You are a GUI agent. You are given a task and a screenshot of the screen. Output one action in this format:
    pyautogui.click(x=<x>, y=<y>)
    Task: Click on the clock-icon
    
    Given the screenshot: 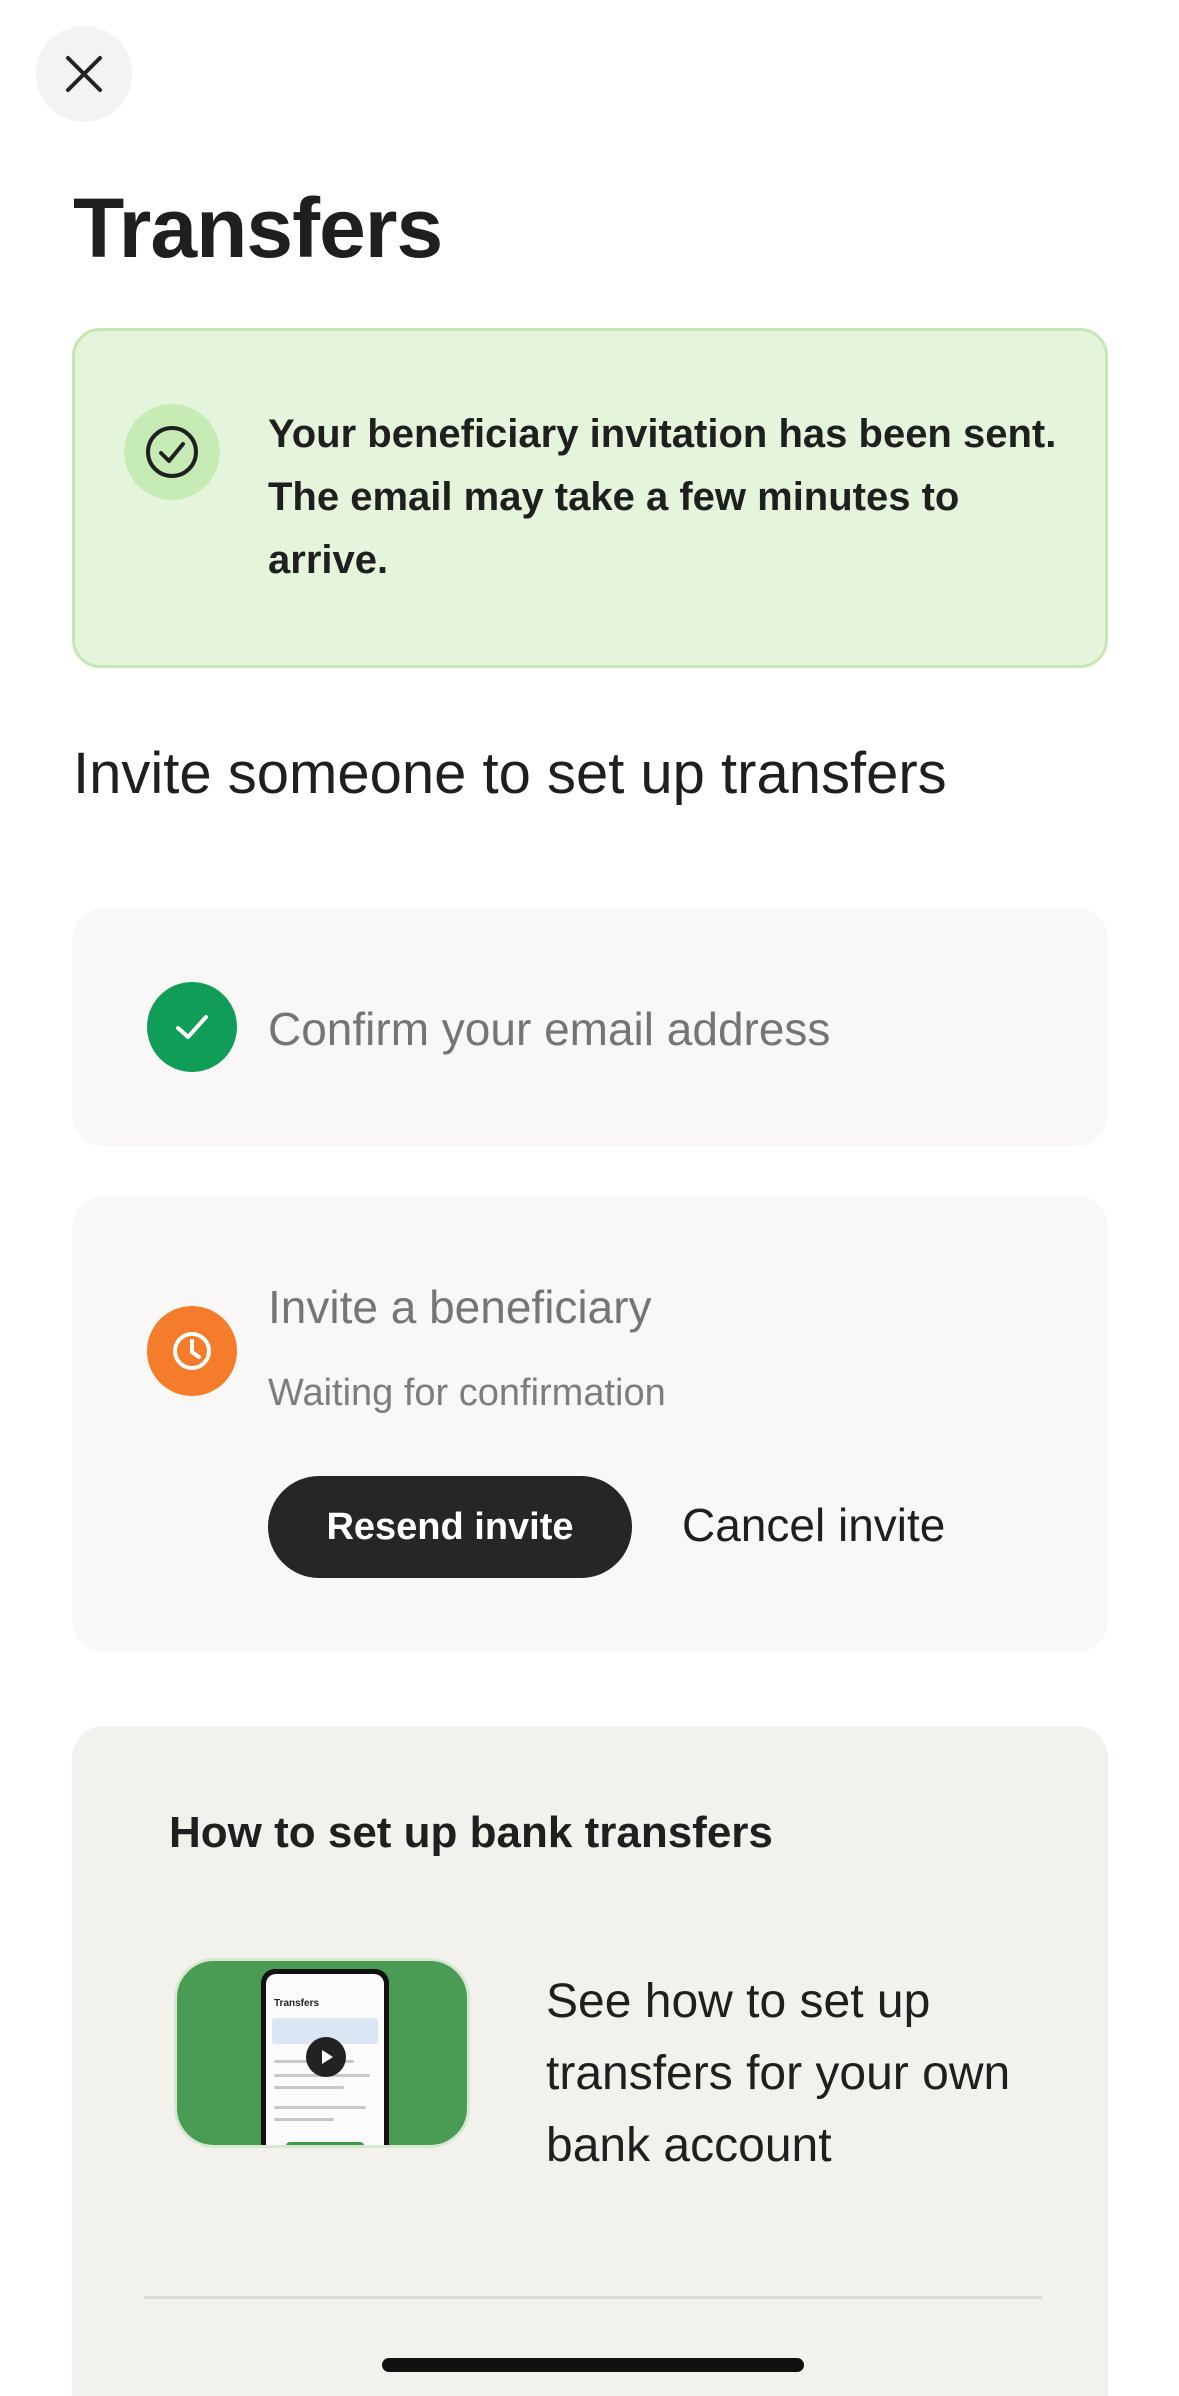 What is the action you would take?
    pyautogui.click(x=192, y=1351)
    